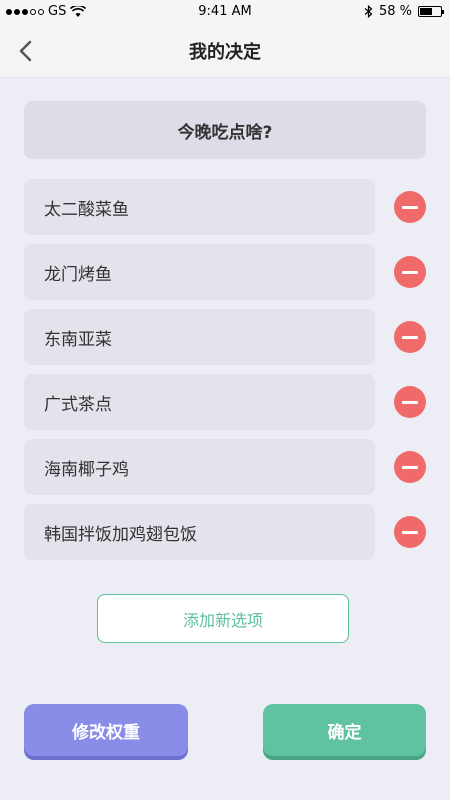 This screenshot has height=800, width=450. I want to click on edit-weight-button: 修改权重, so click(106, 730).